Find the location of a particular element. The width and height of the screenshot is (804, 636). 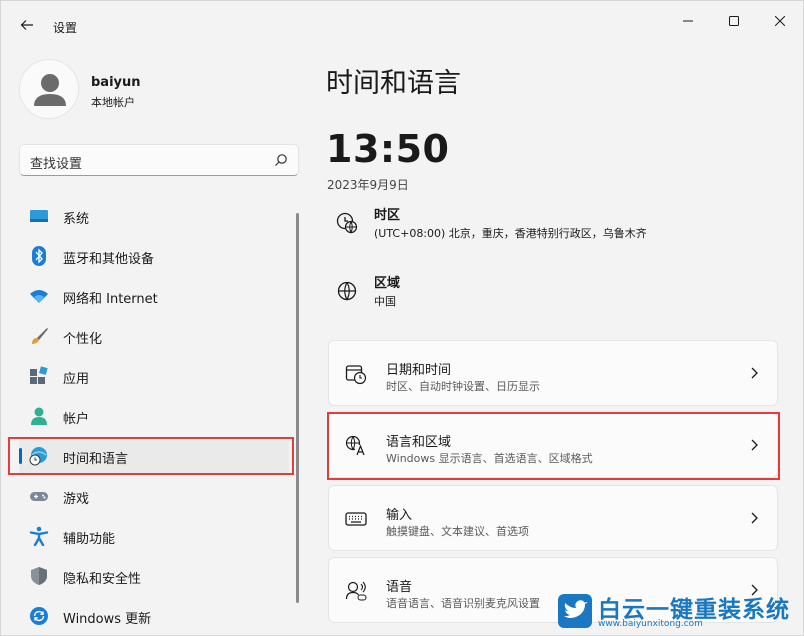

minimize-icon is located at coordinates (688, 21).